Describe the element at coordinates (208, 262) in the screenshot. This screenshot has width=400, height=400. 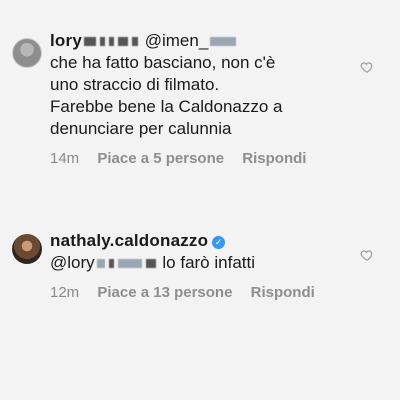
I see `comment-text-line: lo farò infatti` at that location.